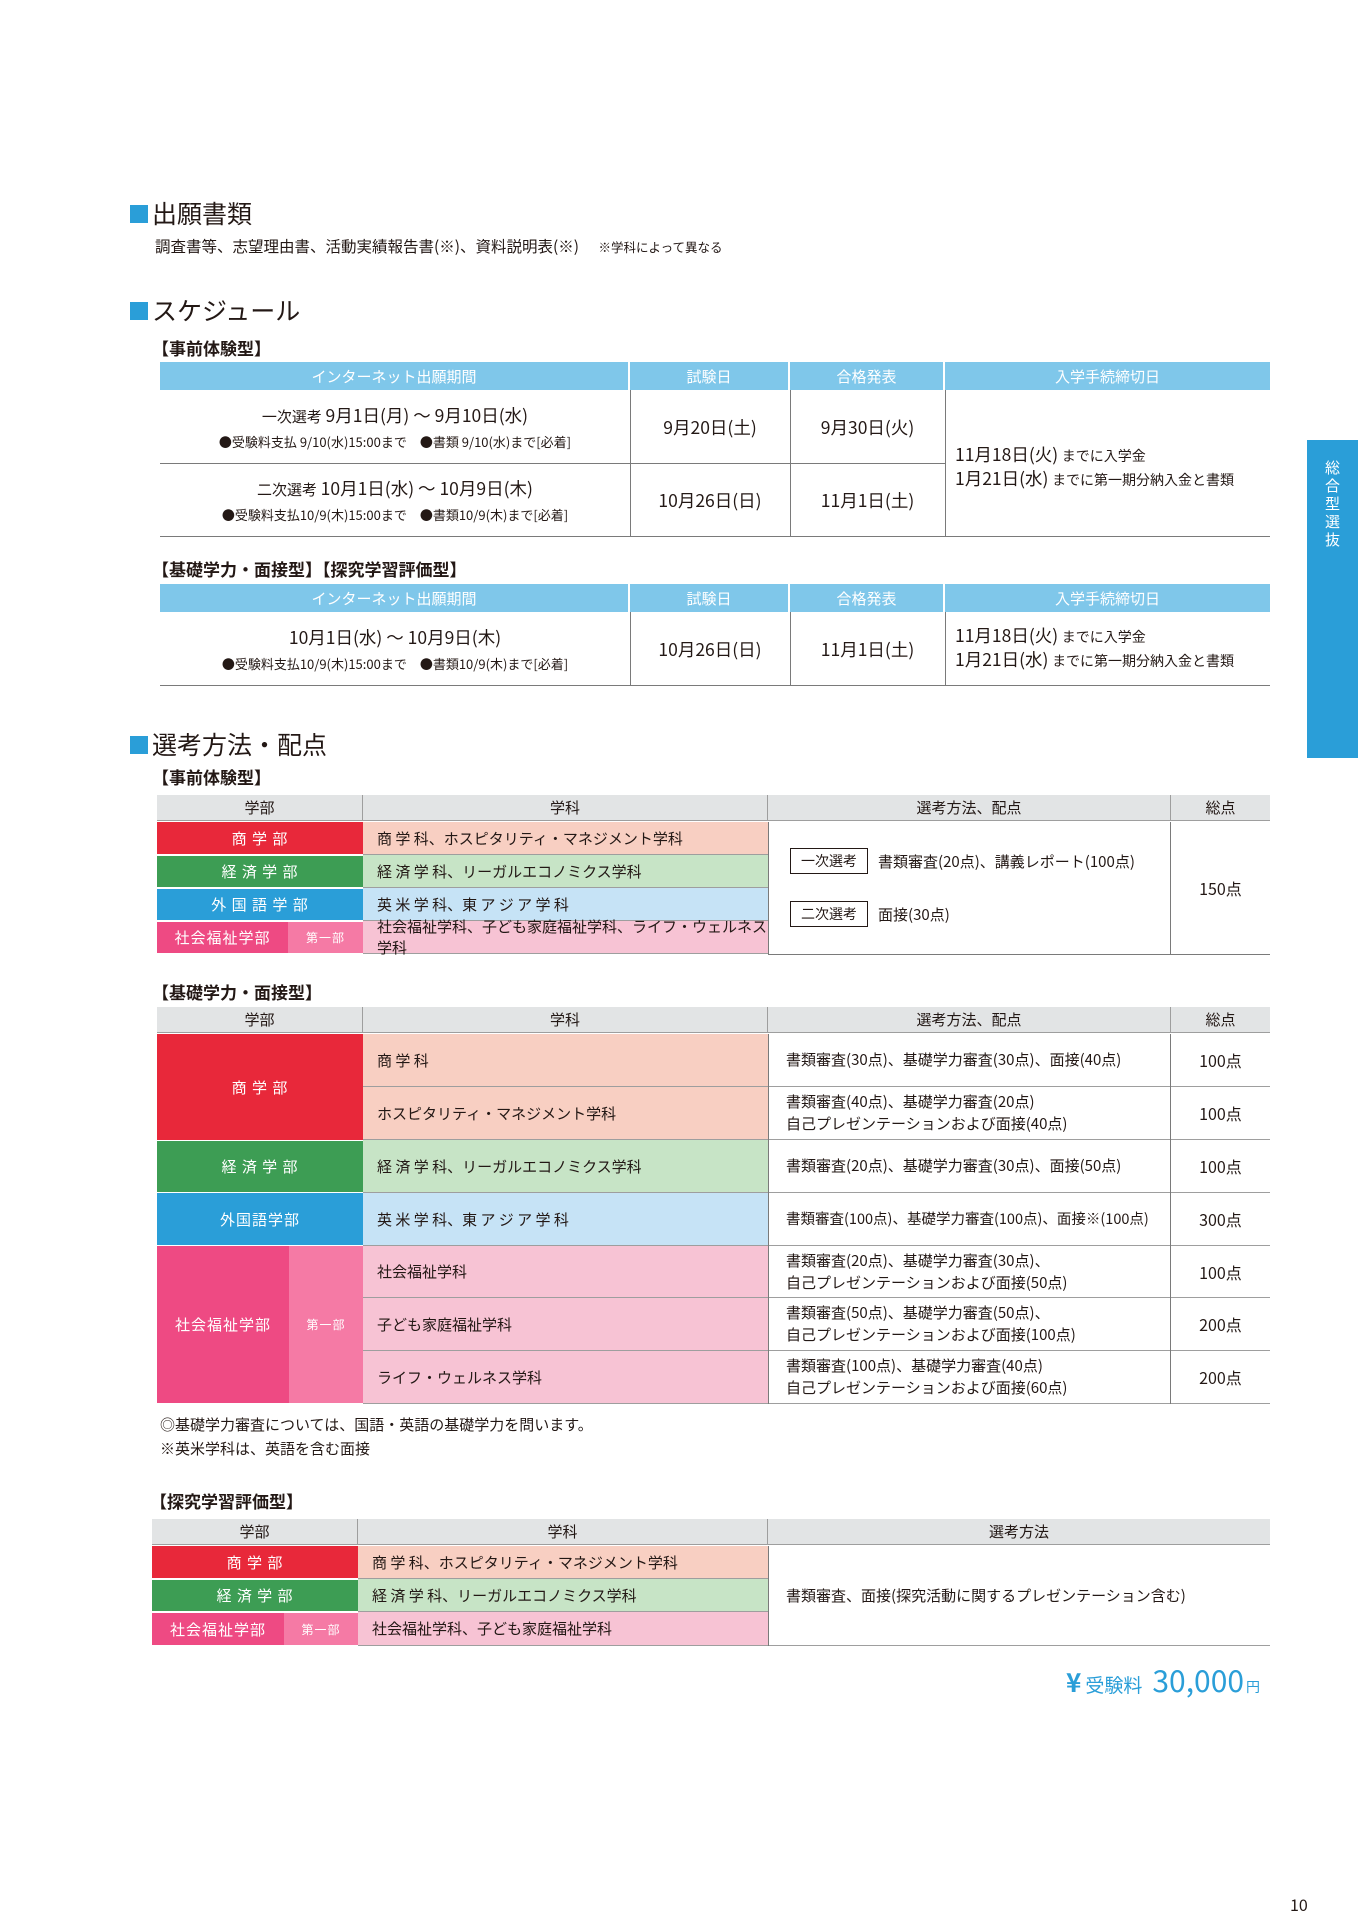 This screenshot has width=1358, height=1920. I want to click on dept-row: 英 米 学 科、東 ア ジ ア 学 科, so click(565, 1219).